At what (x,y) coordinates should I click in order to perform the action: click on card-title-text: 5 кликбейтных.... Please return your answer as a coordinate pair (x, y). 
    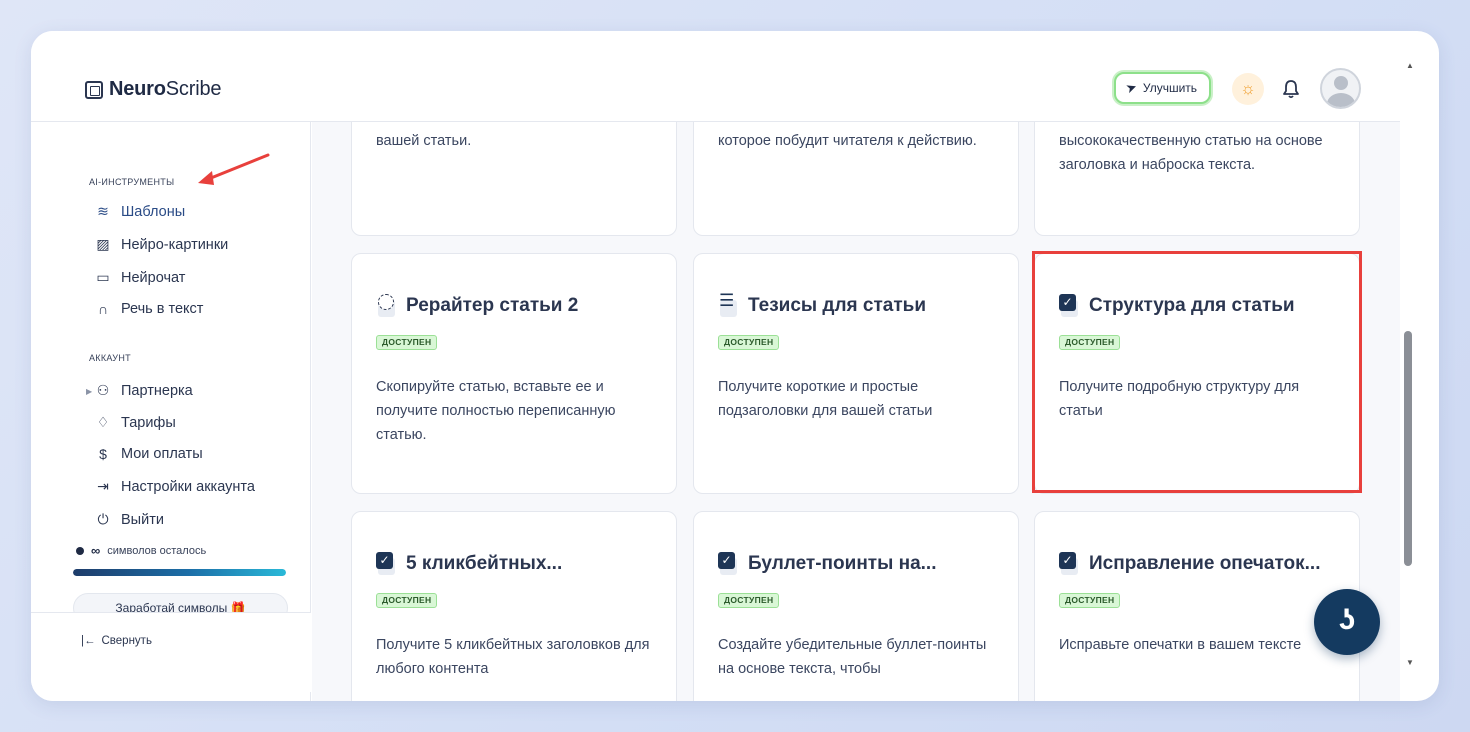
    Looking at the image, I should click on (484, 563).